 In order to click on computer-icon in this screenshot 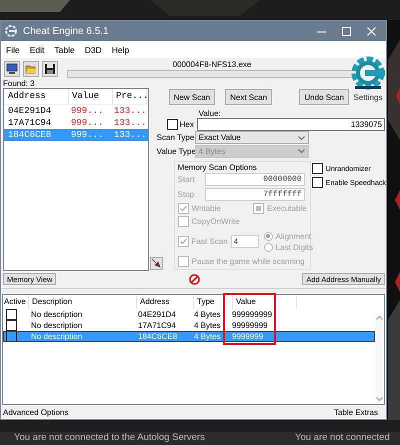, I will do `click(12, 68)`.